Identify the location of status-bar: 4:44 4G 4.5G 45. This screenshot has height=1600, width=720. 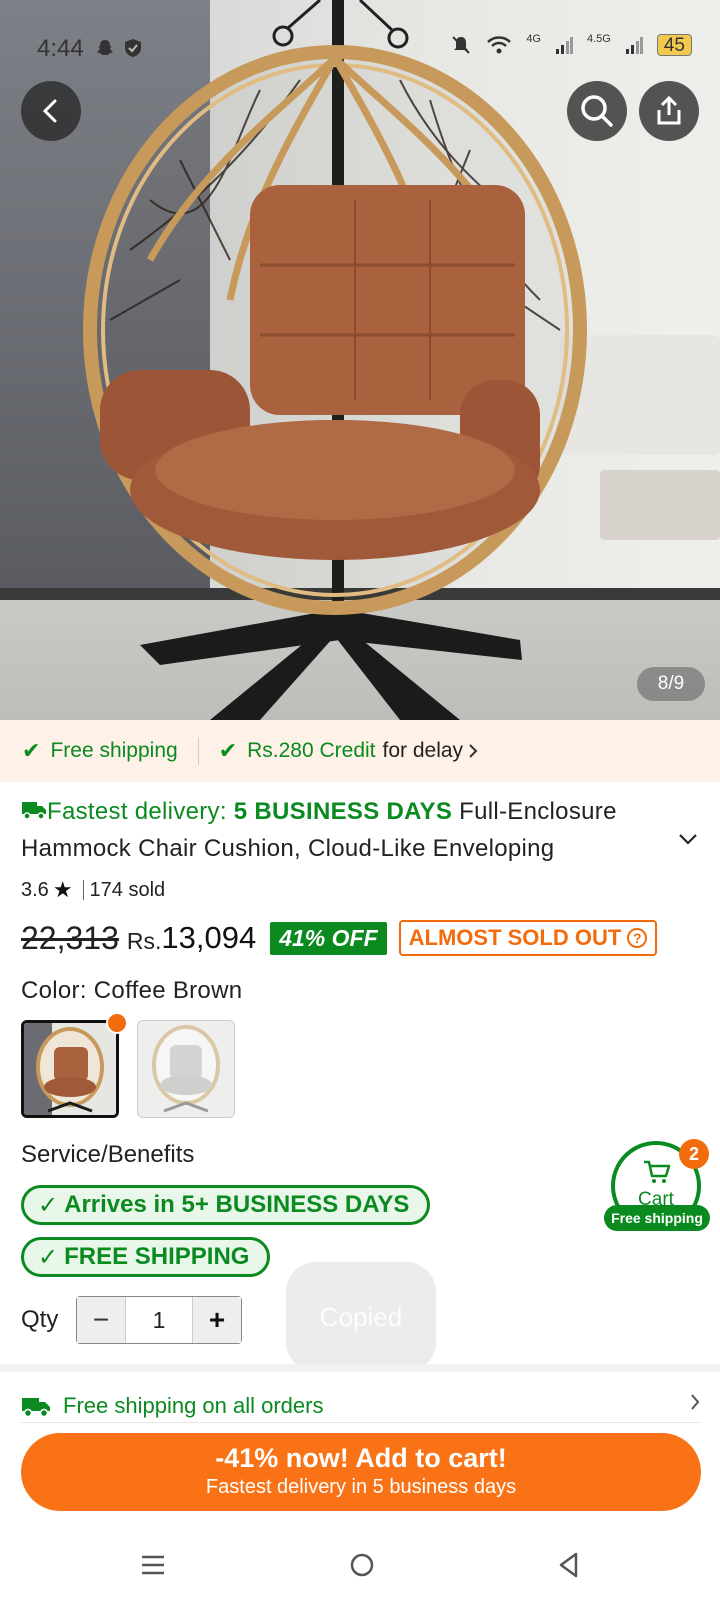
(360, 46).